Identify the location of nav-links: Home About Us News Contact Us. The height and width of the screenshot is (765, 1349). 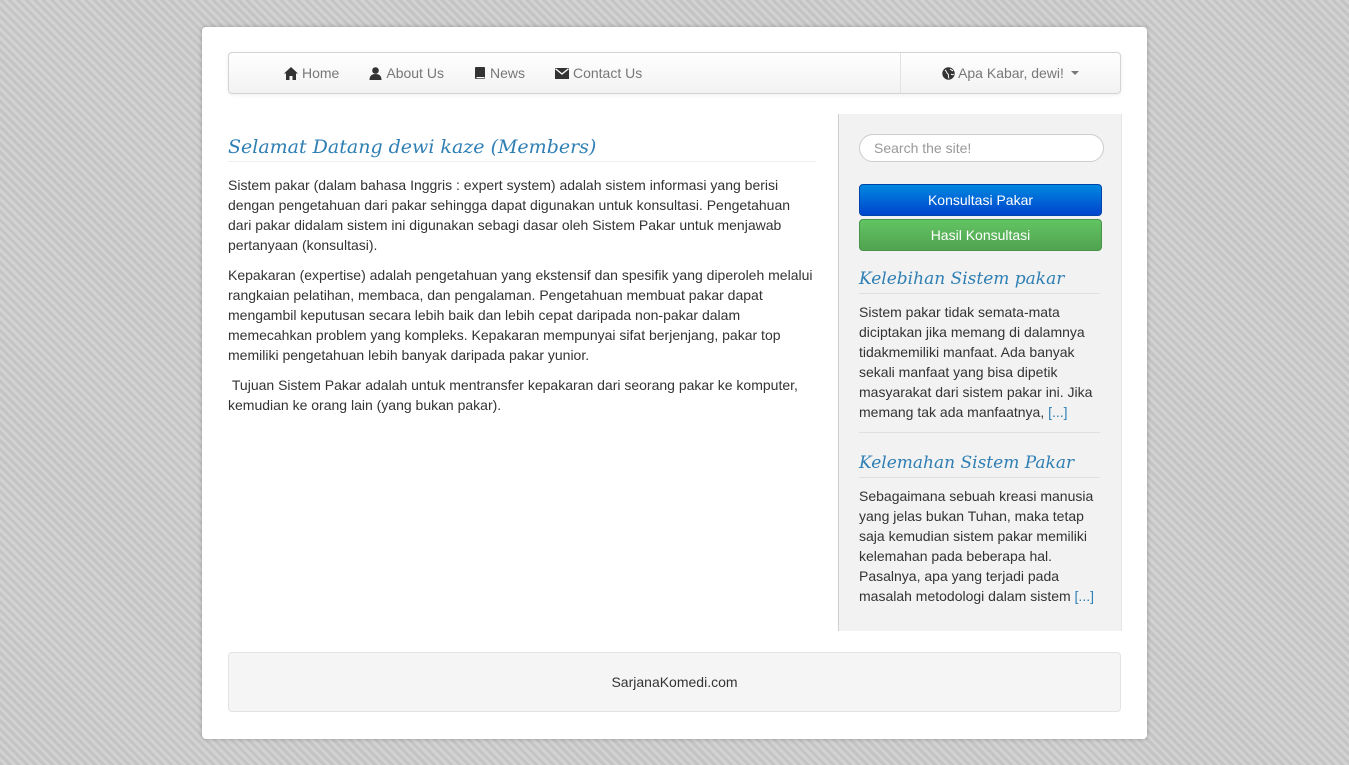
(463, 73).